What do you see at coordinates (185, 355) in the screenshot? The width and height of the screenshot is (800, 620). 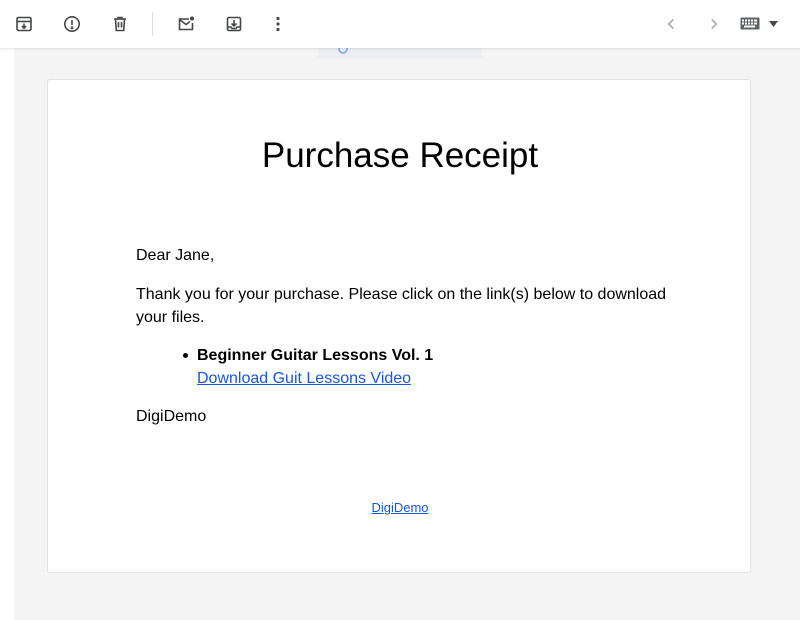 I see `bullet-icon` at bounding box center [185, 355].